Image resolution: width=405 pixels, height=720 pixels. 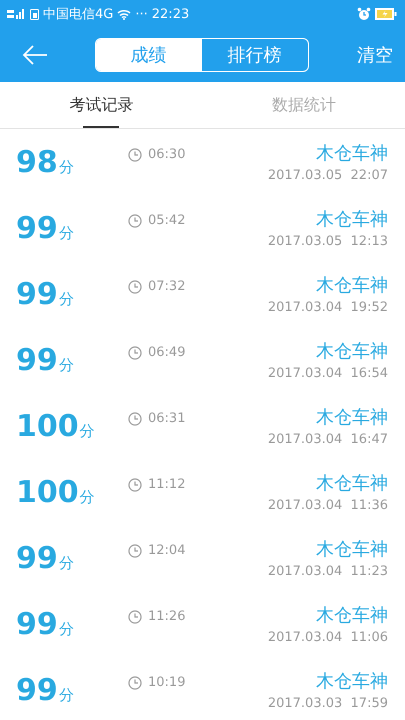 I want to click on duration-text: 07:32, so click(x=167, y=286).